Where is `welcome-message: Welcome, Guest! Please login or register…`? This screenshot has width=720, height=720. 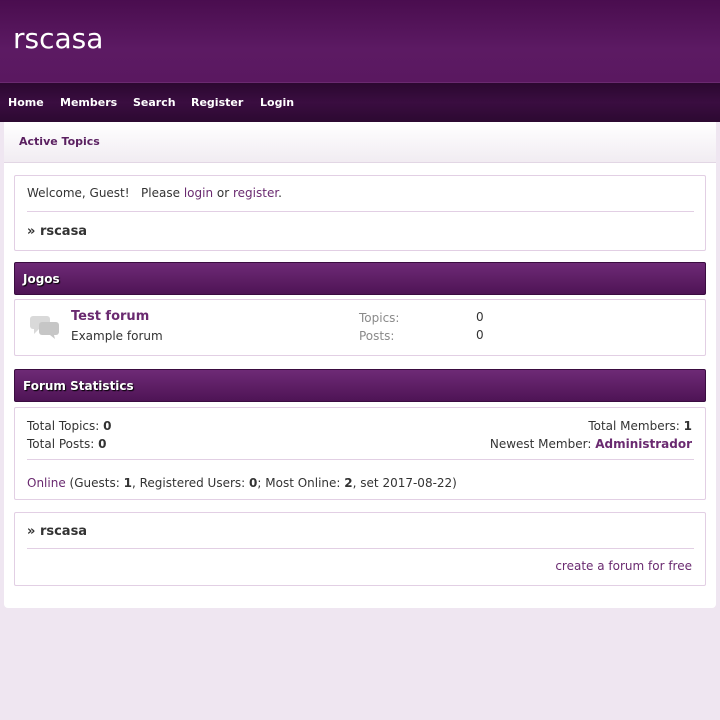
welcome-message: Welcome, Guest! Please login or register… is located at coordinates (154, 193).